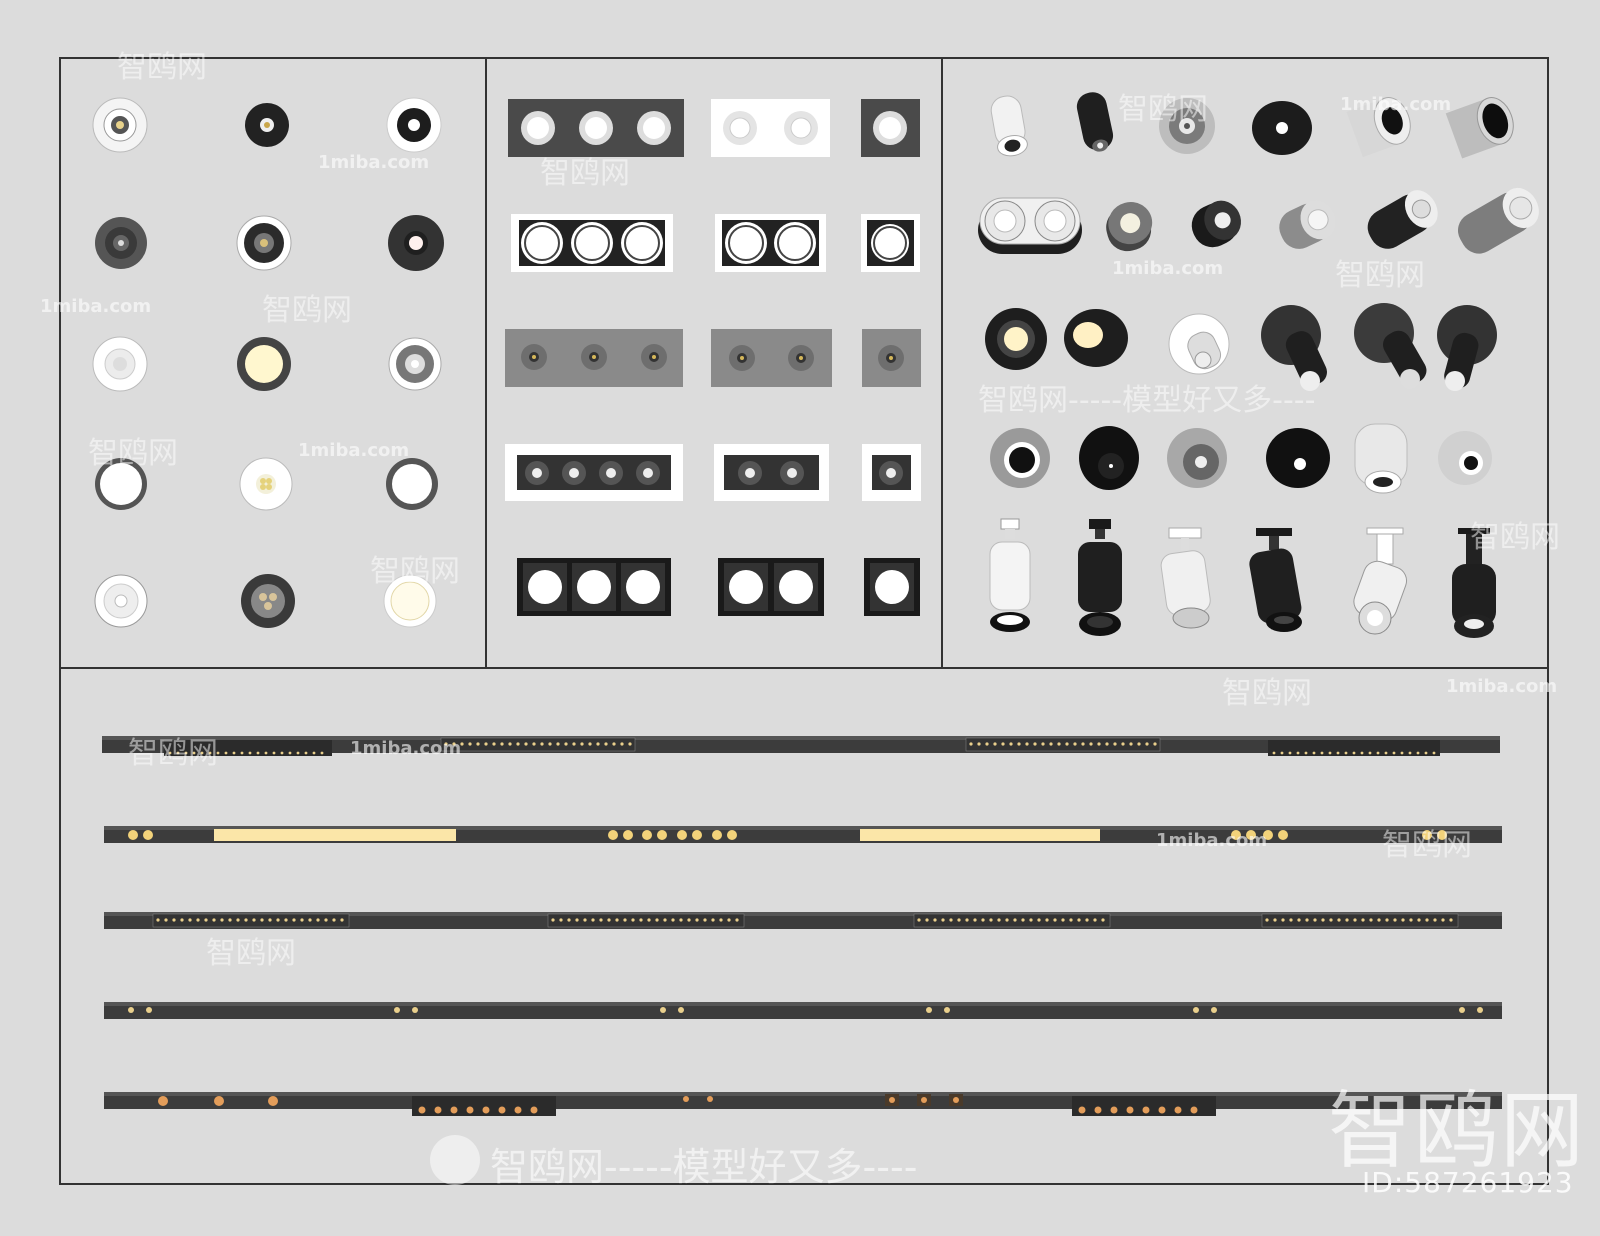 The width and height of the screenshot is (1600, 1236). I want to click on linear-track-strip, so click(803, 834).